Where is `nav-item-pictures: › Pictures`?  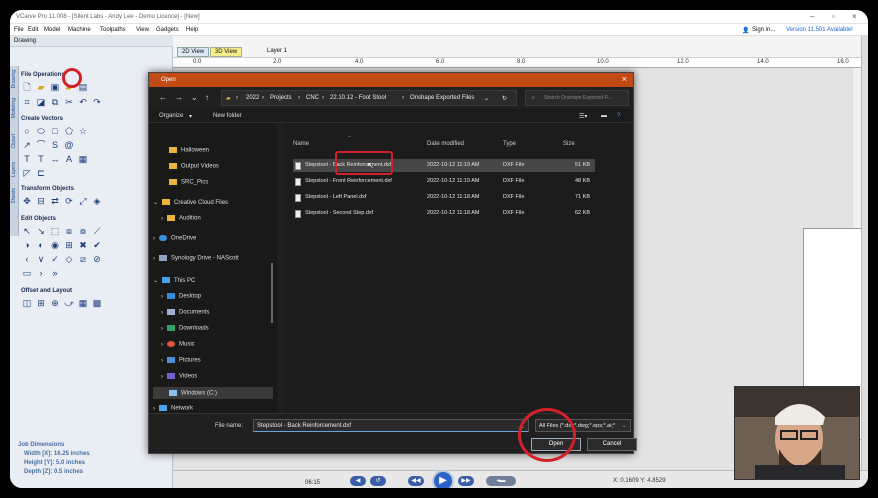
nav-item-pictures: › Pictures is located at coordinates (181, 360).